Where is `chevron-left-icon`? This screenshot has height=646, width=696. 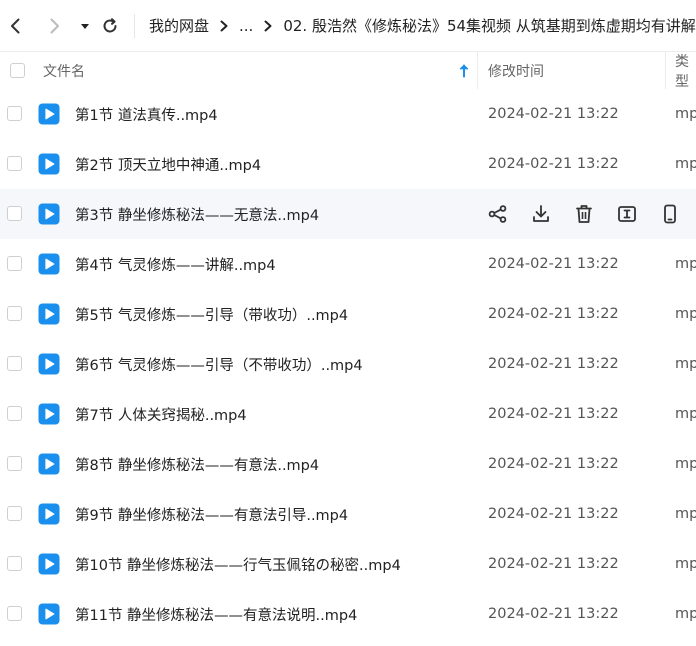
chevron-left-icon is located at coordinates (15, 26).